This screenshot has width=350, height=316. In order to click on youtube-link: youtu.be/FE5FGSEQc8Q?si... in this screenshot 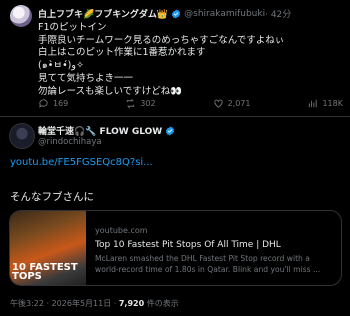, I will do `click(81, 162)`.